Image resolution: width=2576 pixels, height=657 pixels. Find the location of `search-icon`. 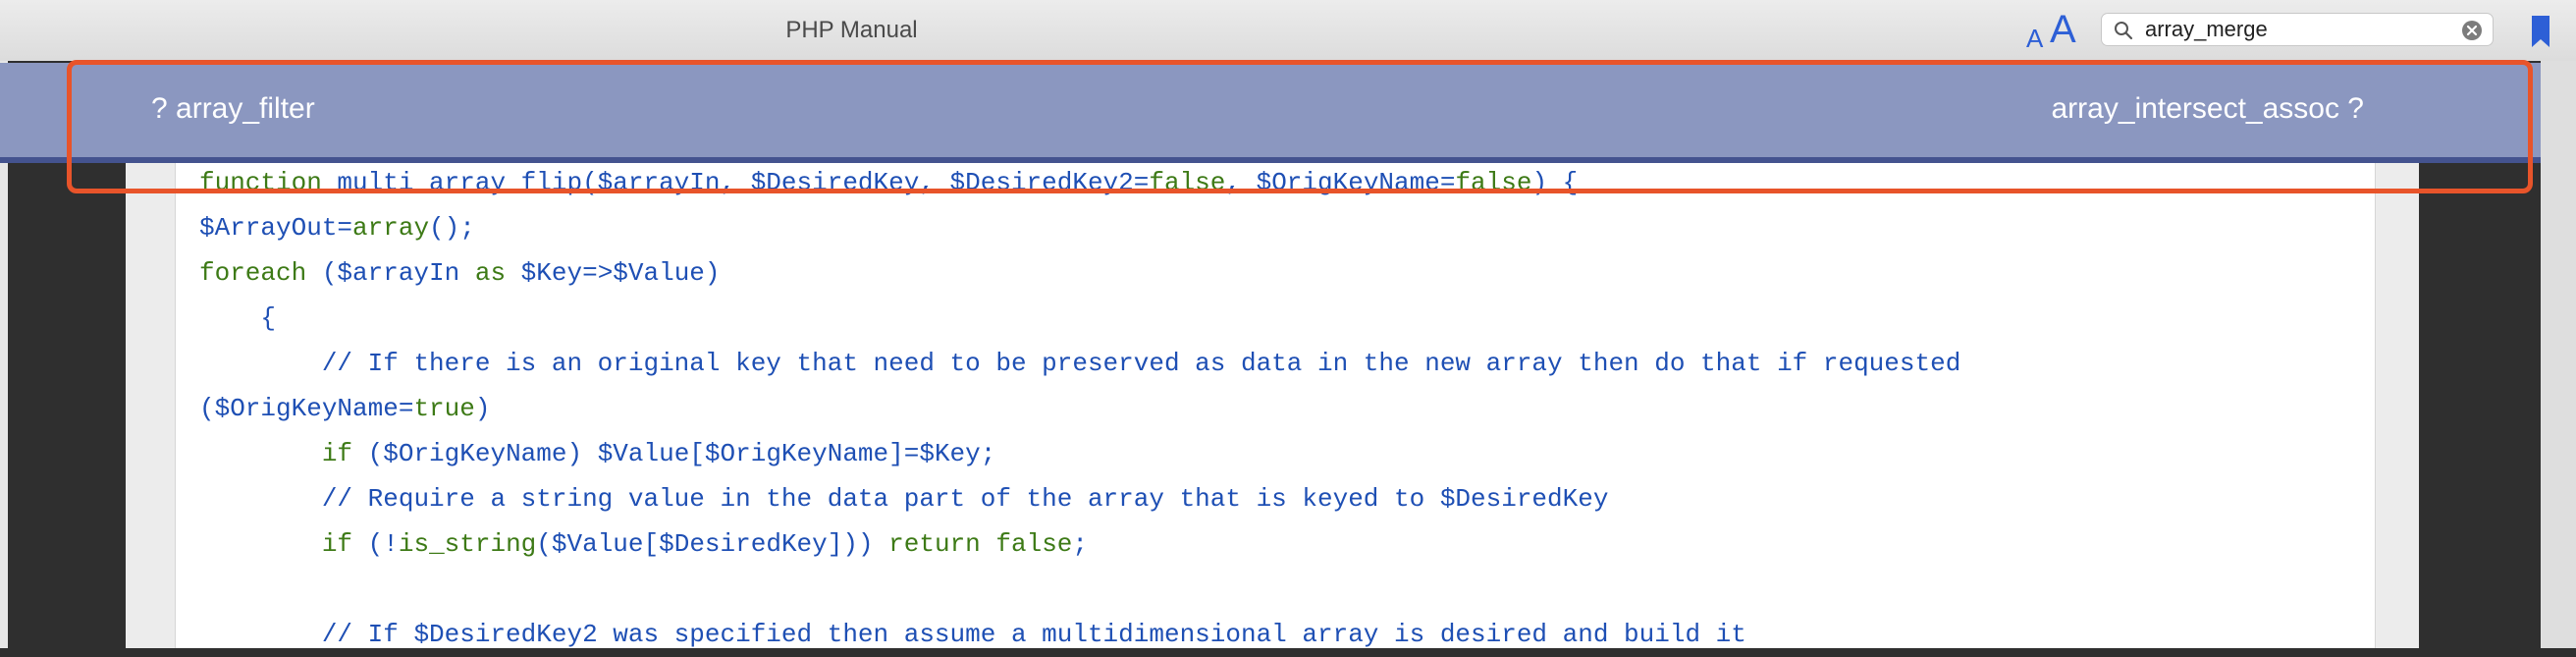

search-icon is located at coordinates (2124, 31).